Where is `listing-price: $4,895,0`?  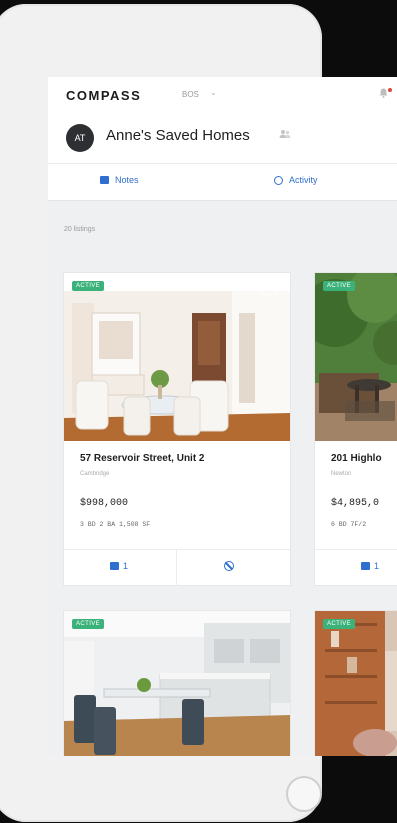 listing-price: $4,895,0 is located at coordinates (355, 503).